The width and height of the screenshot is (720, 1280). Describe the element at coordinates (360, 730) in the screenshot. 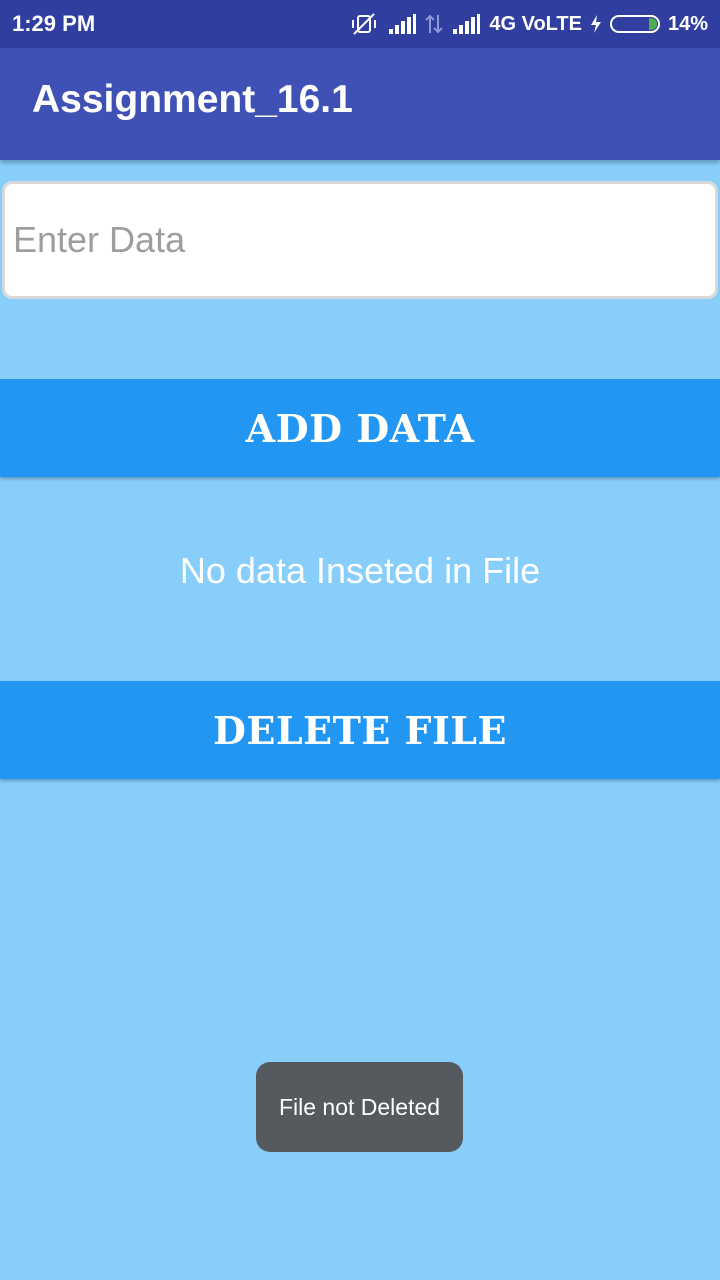

I see `delete-file-button: DELETE FILE` at that location.